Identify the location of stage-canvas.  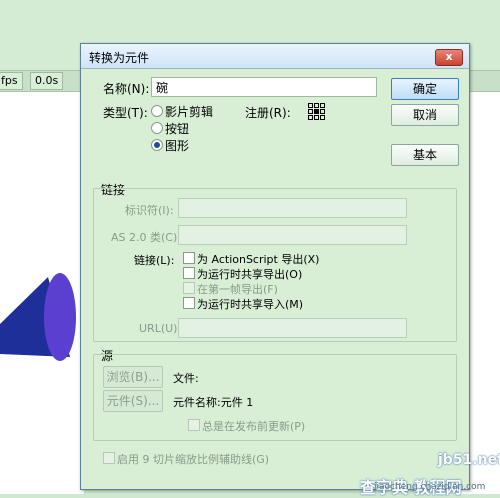
(42, 293).